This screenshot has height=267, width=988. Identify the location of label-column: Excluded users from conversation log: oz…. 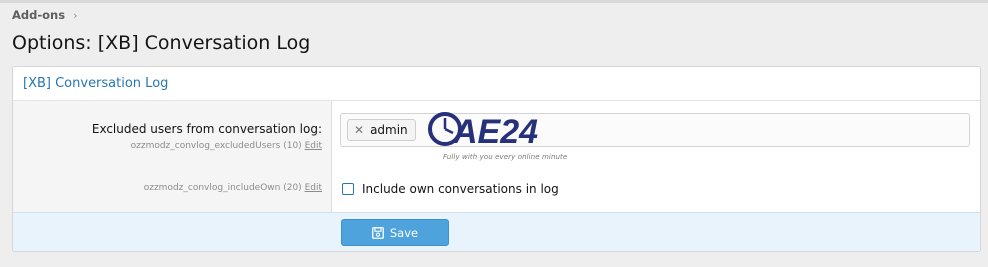
(172, 156).